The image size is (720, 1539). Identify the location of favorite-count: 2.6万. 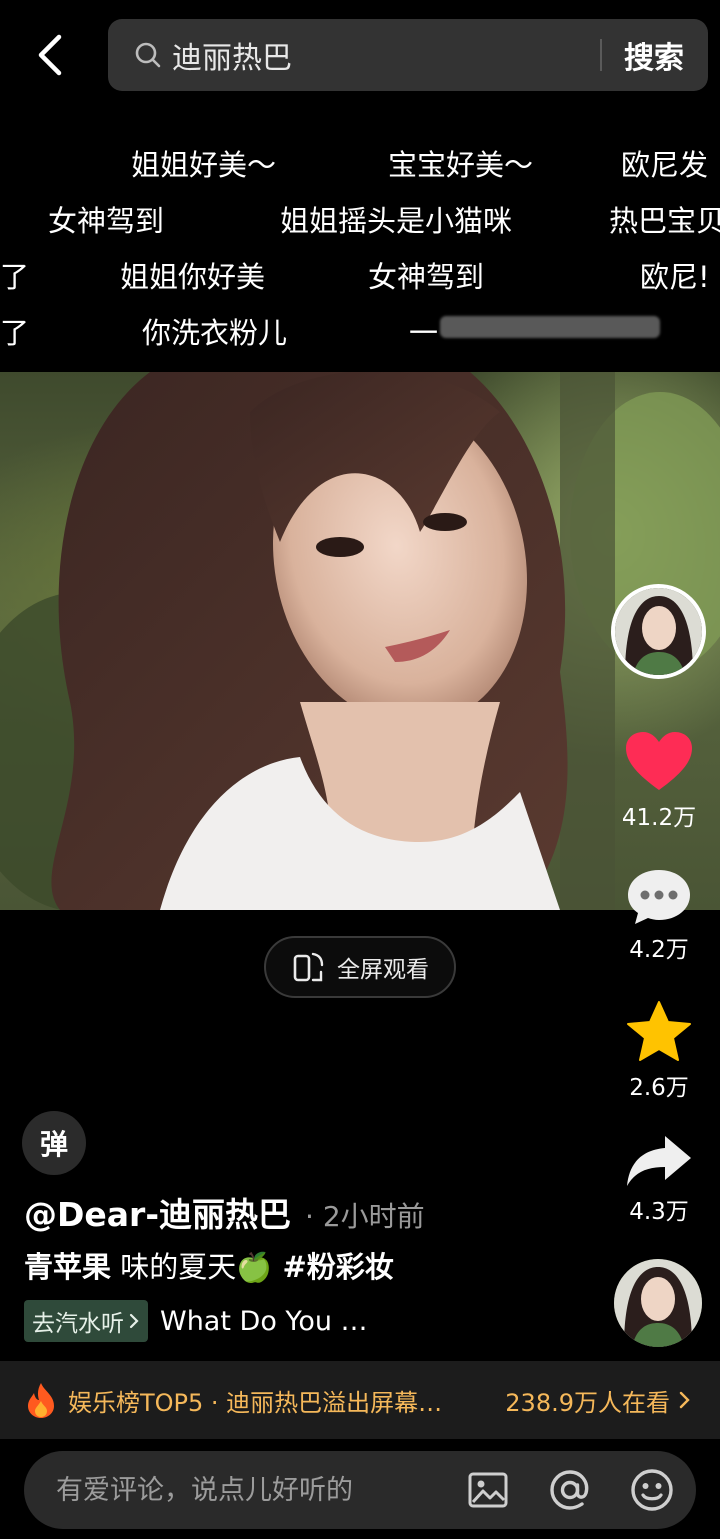
(659, 1088).